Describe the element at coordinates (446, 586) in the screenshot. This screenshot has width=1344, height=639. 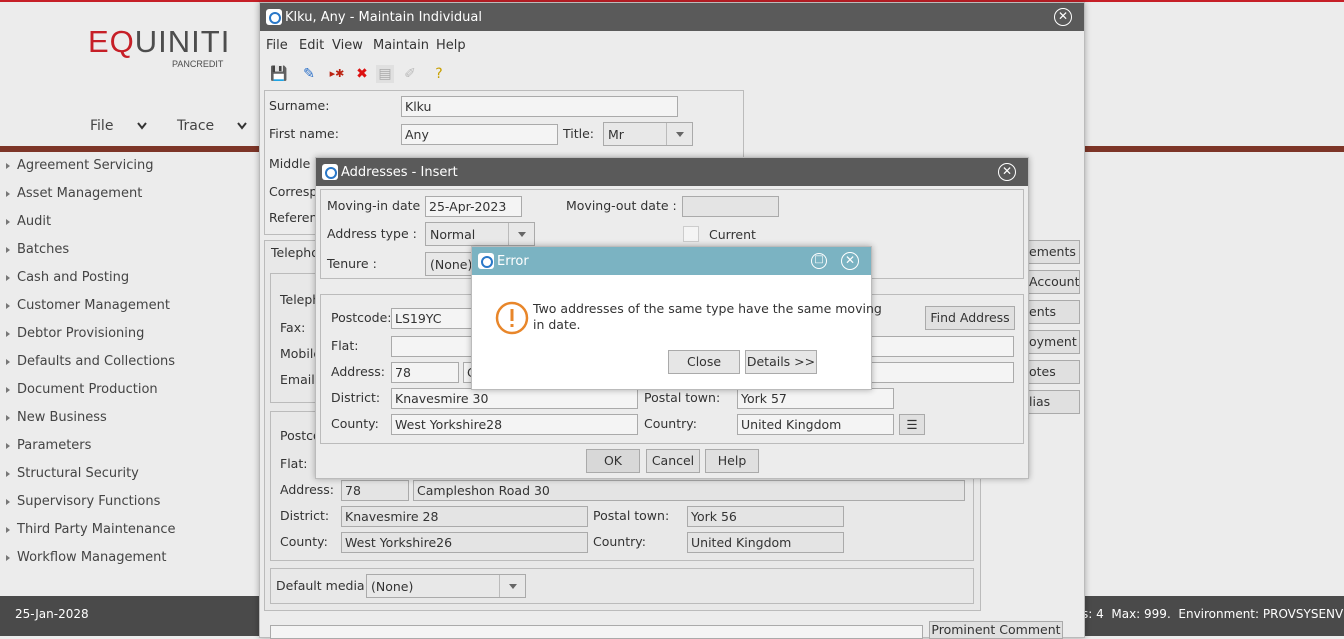
I see `default-media-select: (None)` at that location.